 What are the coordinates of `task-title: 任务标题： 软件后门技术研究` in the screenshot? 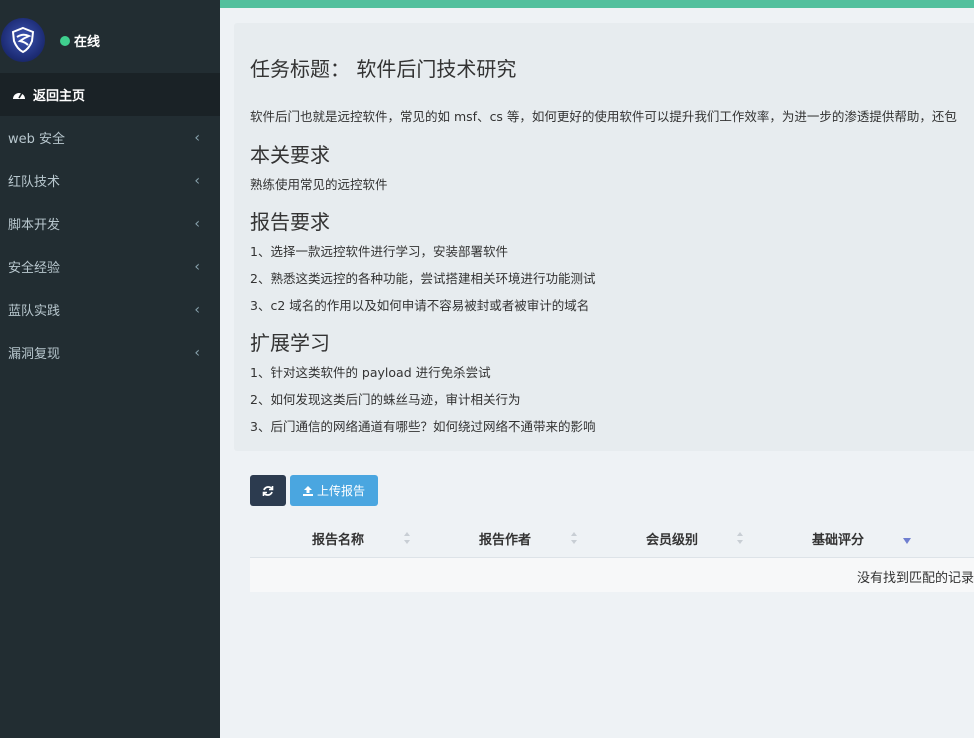 It's located at (383, 69).